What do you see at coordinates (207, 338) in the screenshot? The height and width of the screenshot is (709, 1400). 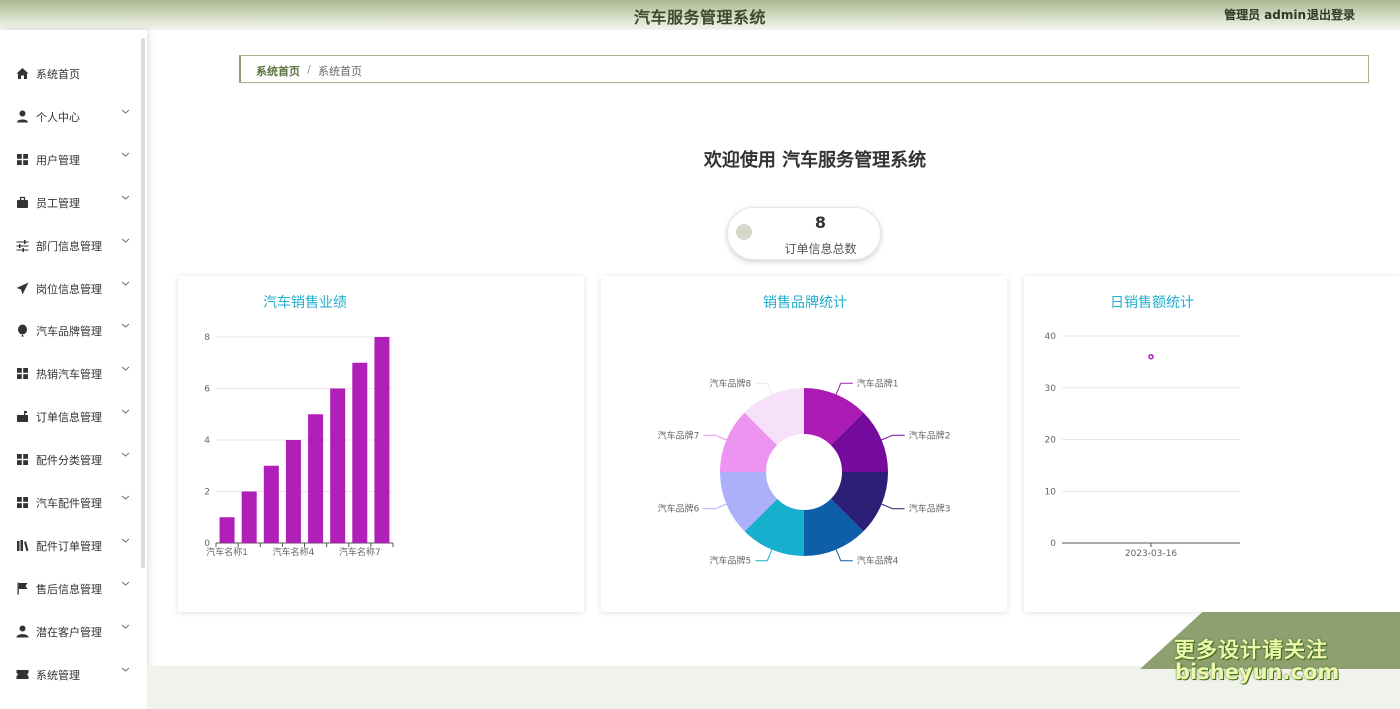 I see `y-tick-label: 8` at bounding box center [207, 338].